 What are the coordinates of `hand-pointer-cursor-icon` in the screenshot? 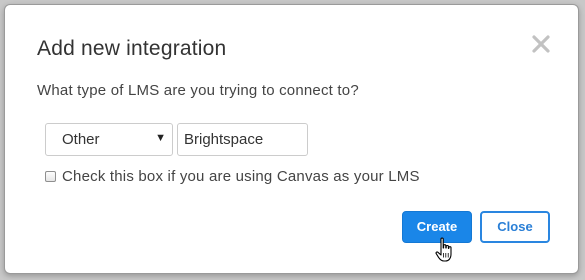 It's located at (445, 250).